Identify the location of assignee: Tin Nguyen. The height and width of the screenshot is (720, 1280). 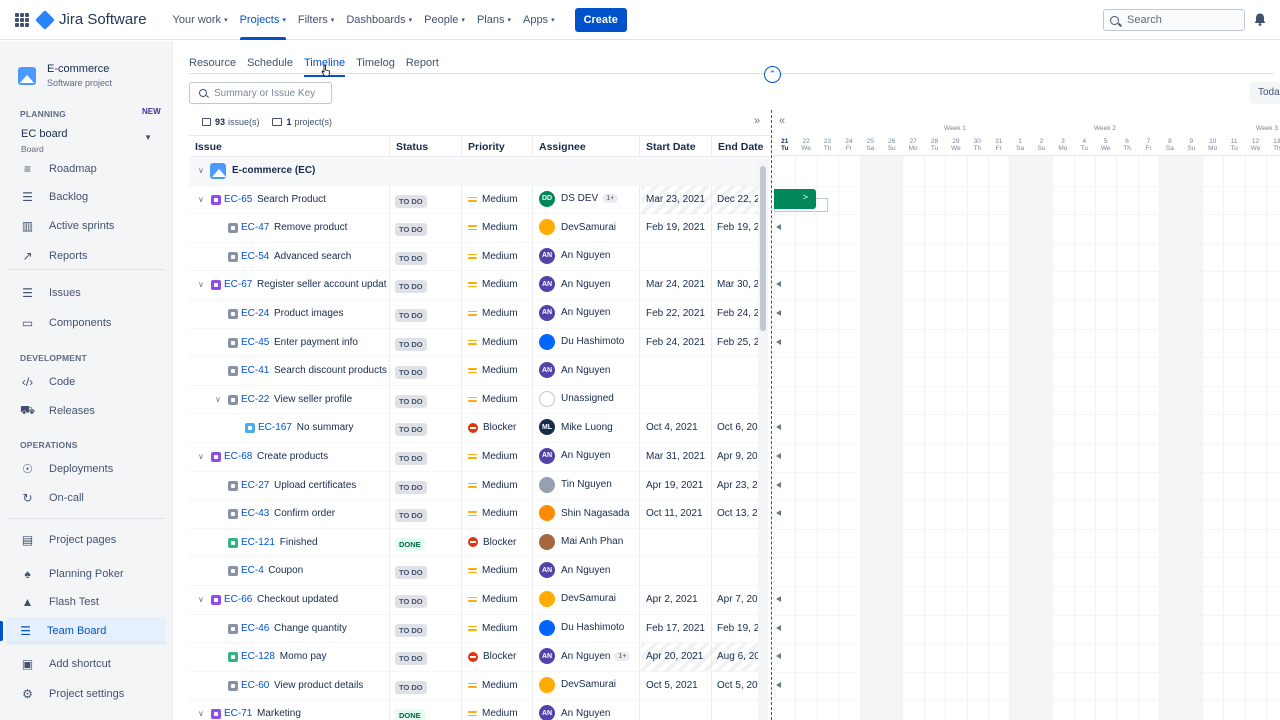
(575, 484).